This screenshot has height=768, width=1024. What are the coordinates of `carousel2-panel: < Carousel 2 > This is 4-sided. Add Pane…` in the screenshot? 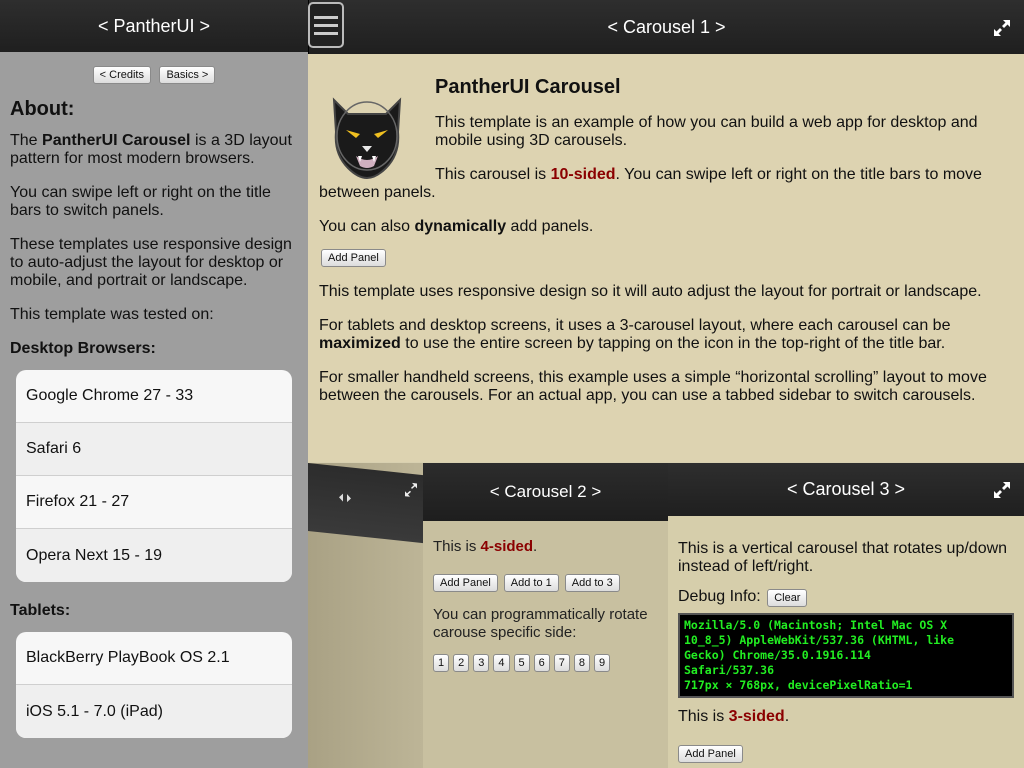 It's located at (488, 615).